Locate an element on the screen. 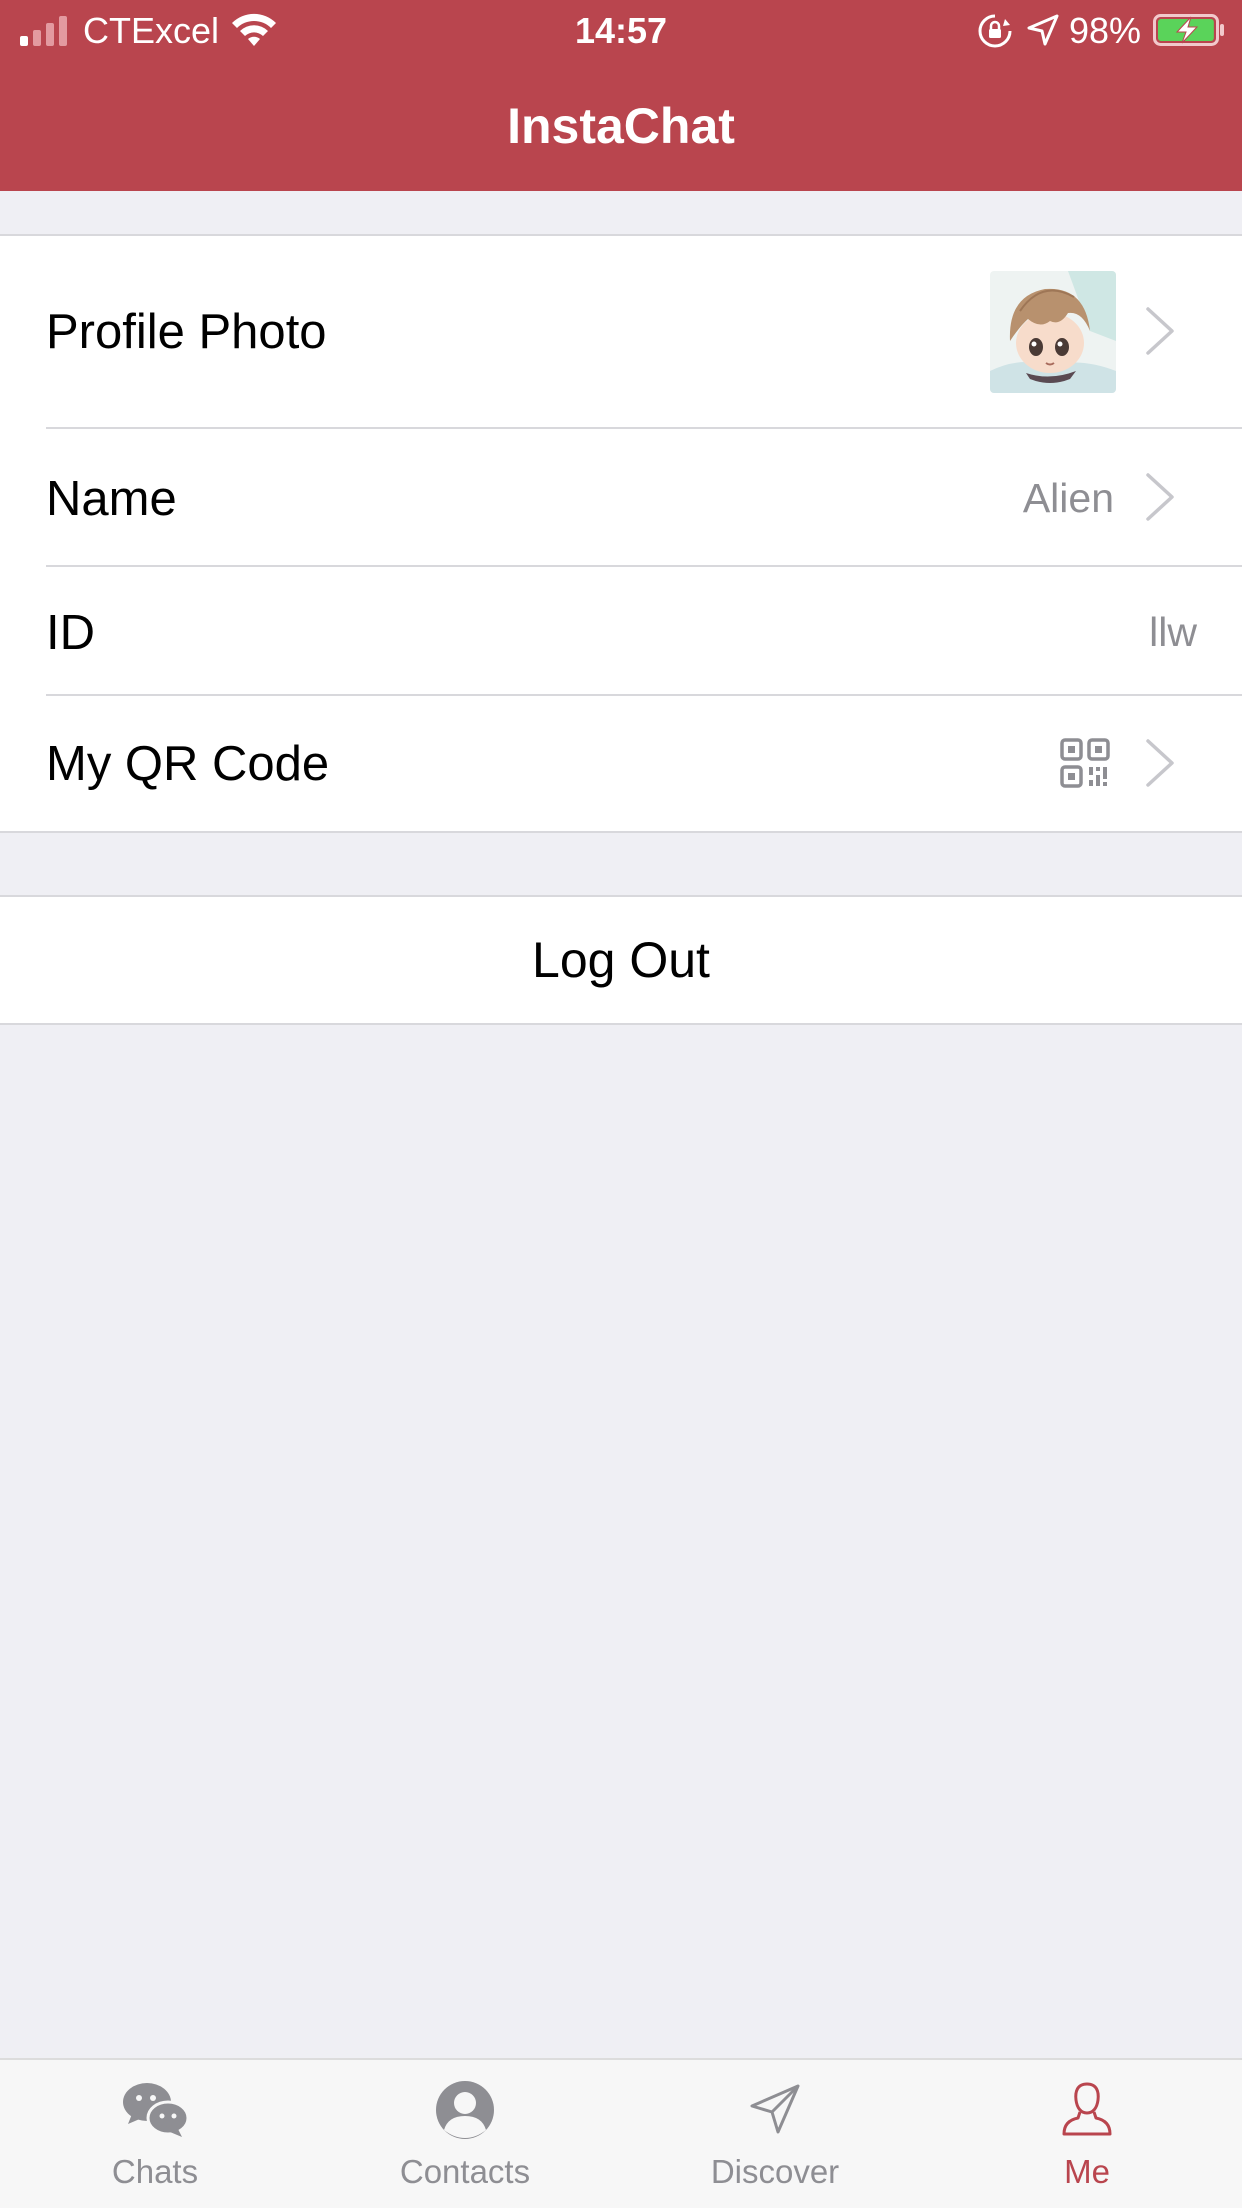 The height and width of the screenshot is (2208, 1242). qr-code-label: My QR Code is located at coordinates (188, 764).